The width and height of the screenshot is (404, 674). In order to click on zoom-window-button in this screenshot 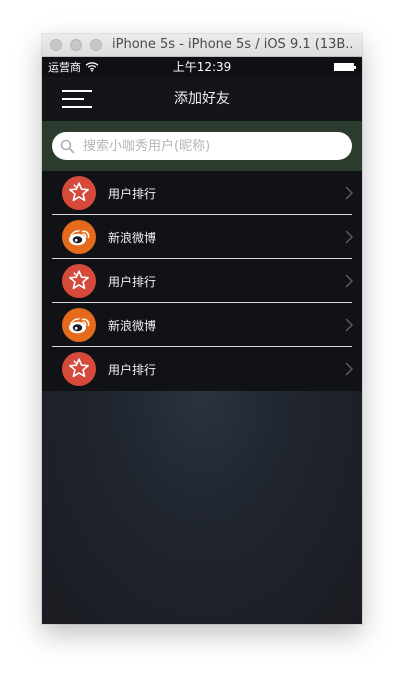, I will do `click(96, 45)`.